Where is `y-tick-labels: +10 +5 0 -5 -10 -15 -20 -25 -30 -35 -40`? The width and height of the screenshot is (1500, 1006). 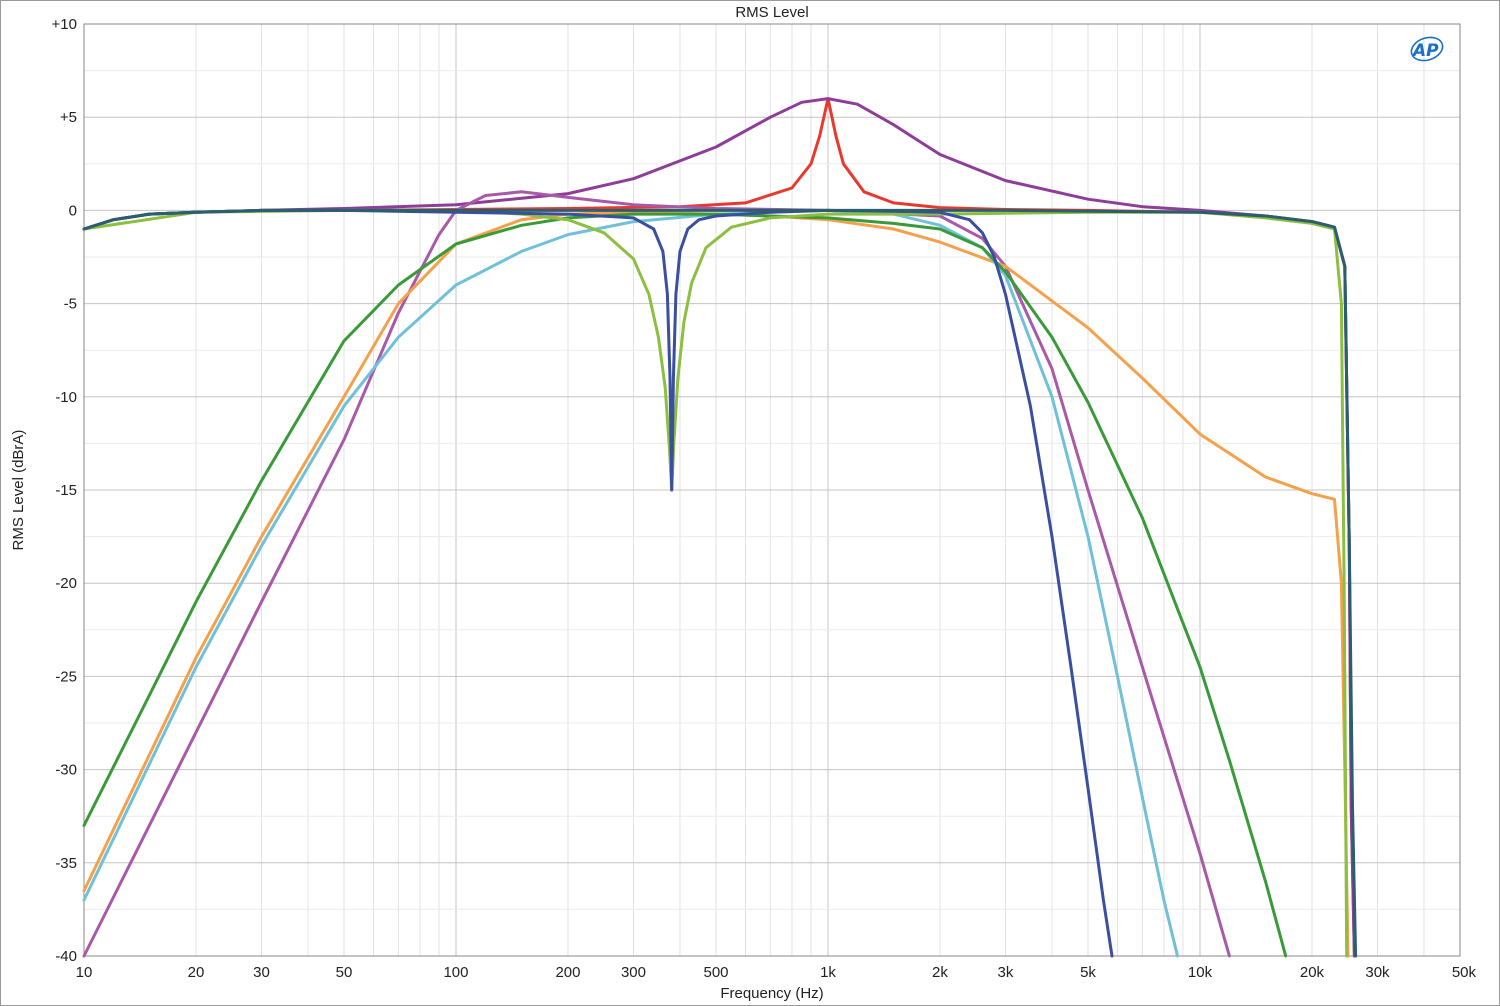 y-tick-labels: +10 +5 0 -5 -10 -15 -20 -25 -30 -35 -40 is located at coordinates (64, 490).